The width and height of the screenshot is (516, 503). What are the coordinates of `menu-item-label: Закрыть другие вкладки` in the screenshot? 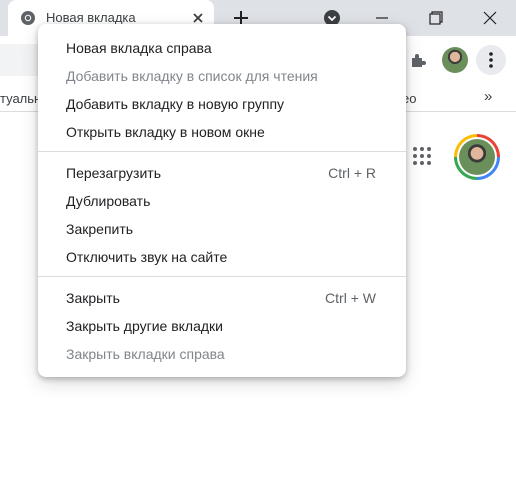 It's located at (145, 326).